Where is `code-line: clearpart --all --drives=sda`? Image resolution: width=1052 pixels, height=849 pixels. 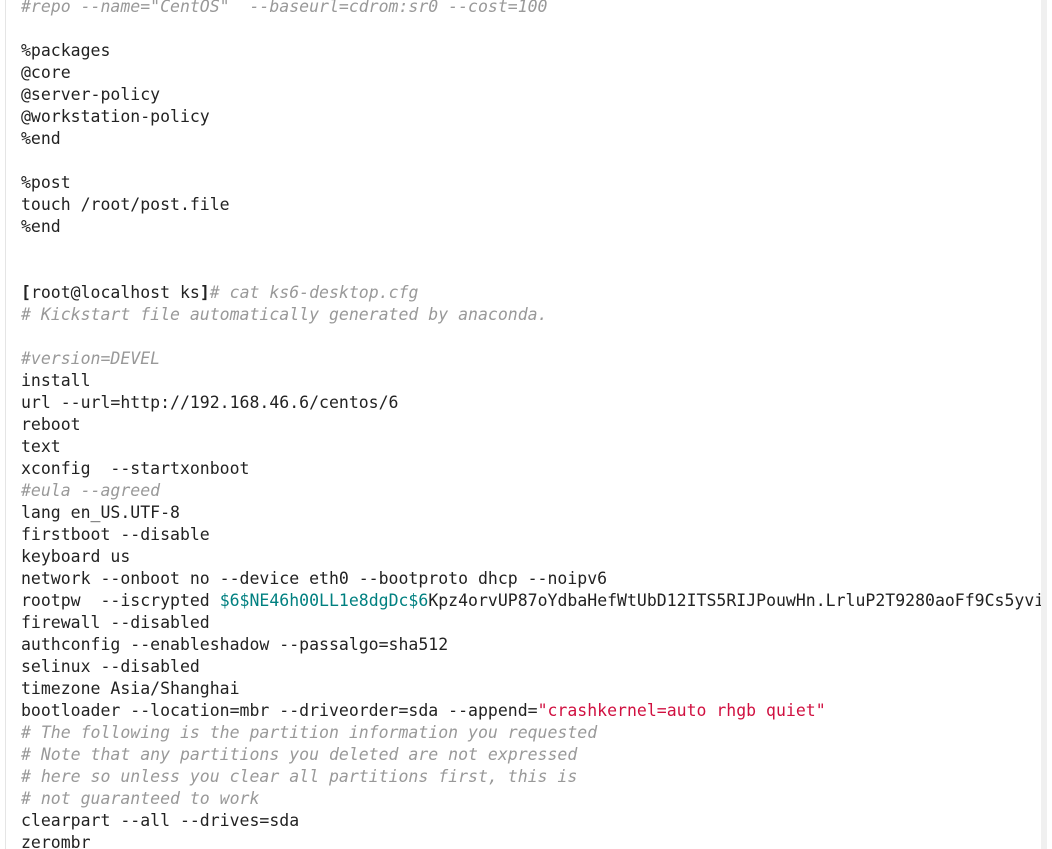 code-line: clearpart --all --drives=sda is located at coordinates (531, 821).